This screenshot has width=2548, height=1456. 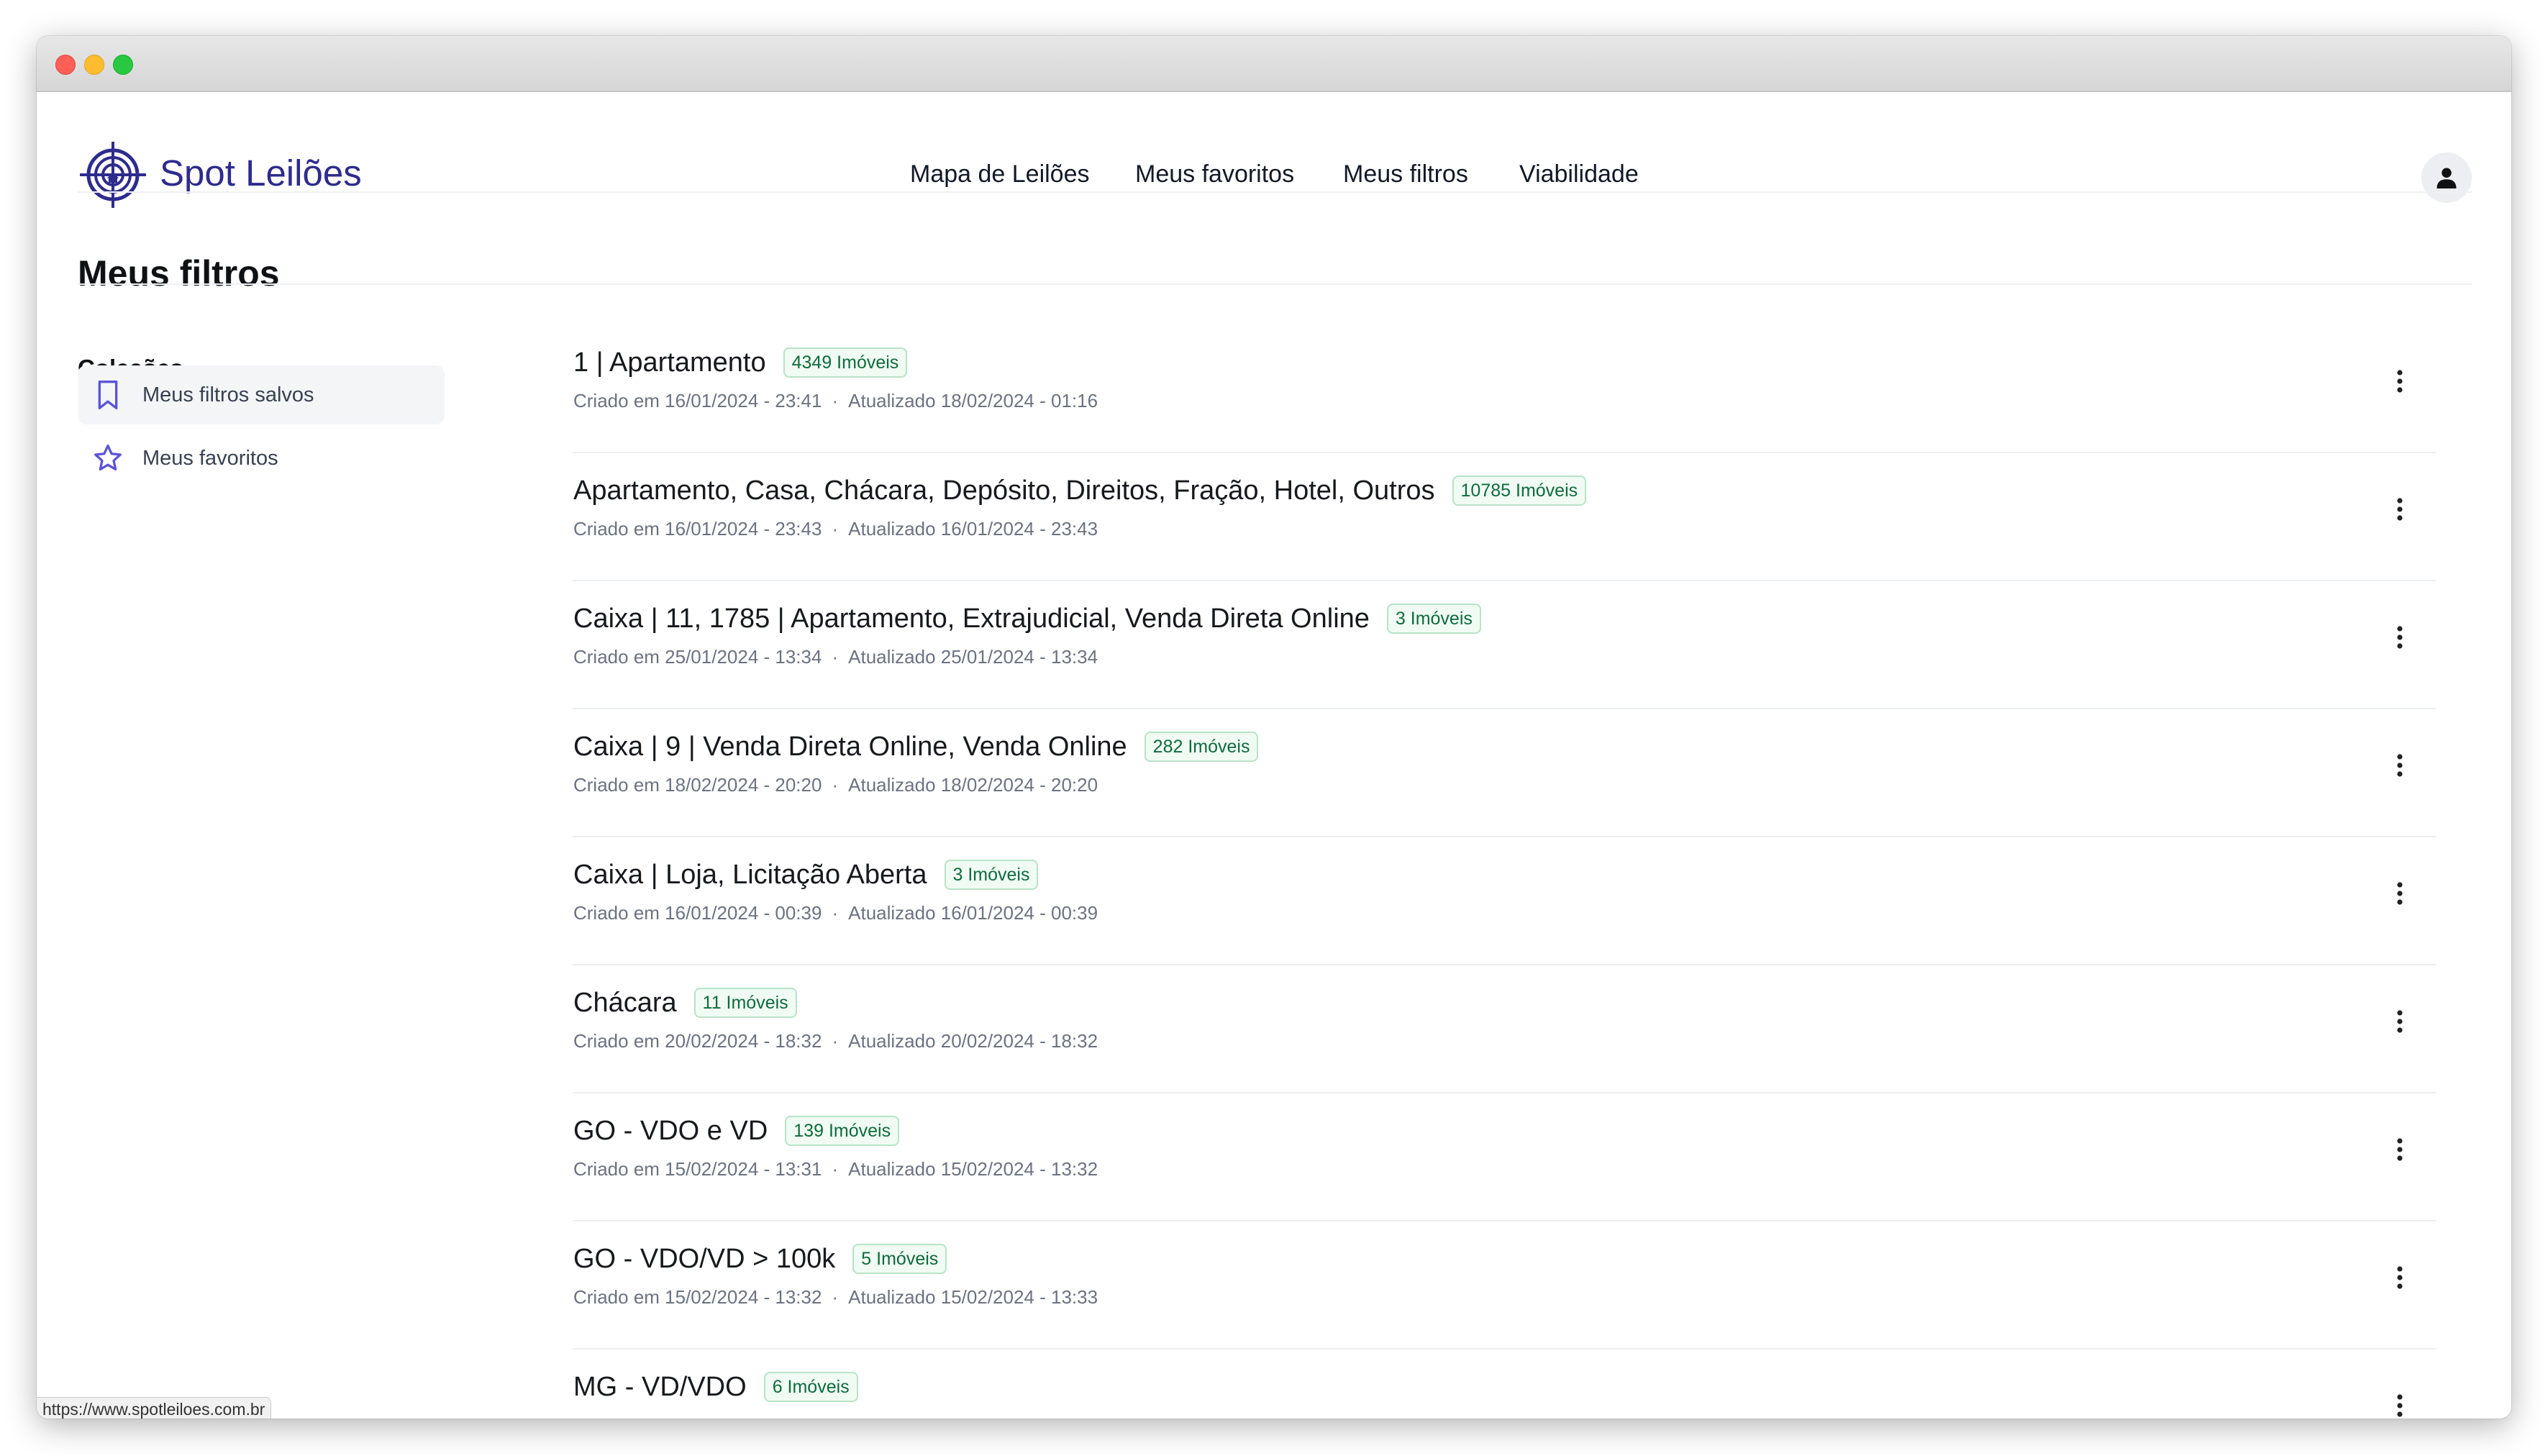 What do you see at coordinates (210, 458) in the screenshot?
I see `sidebar-item-label: Meus favoritos` at bounding box center [210, 458].